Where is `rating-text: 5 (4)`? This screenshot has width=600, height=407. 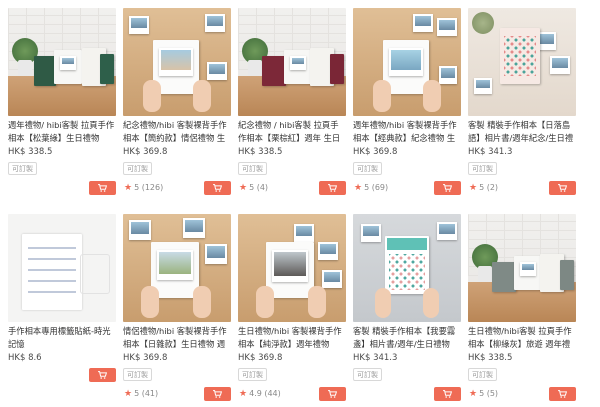
rating-text: 5 (4) is located at coordinates (259, 187).